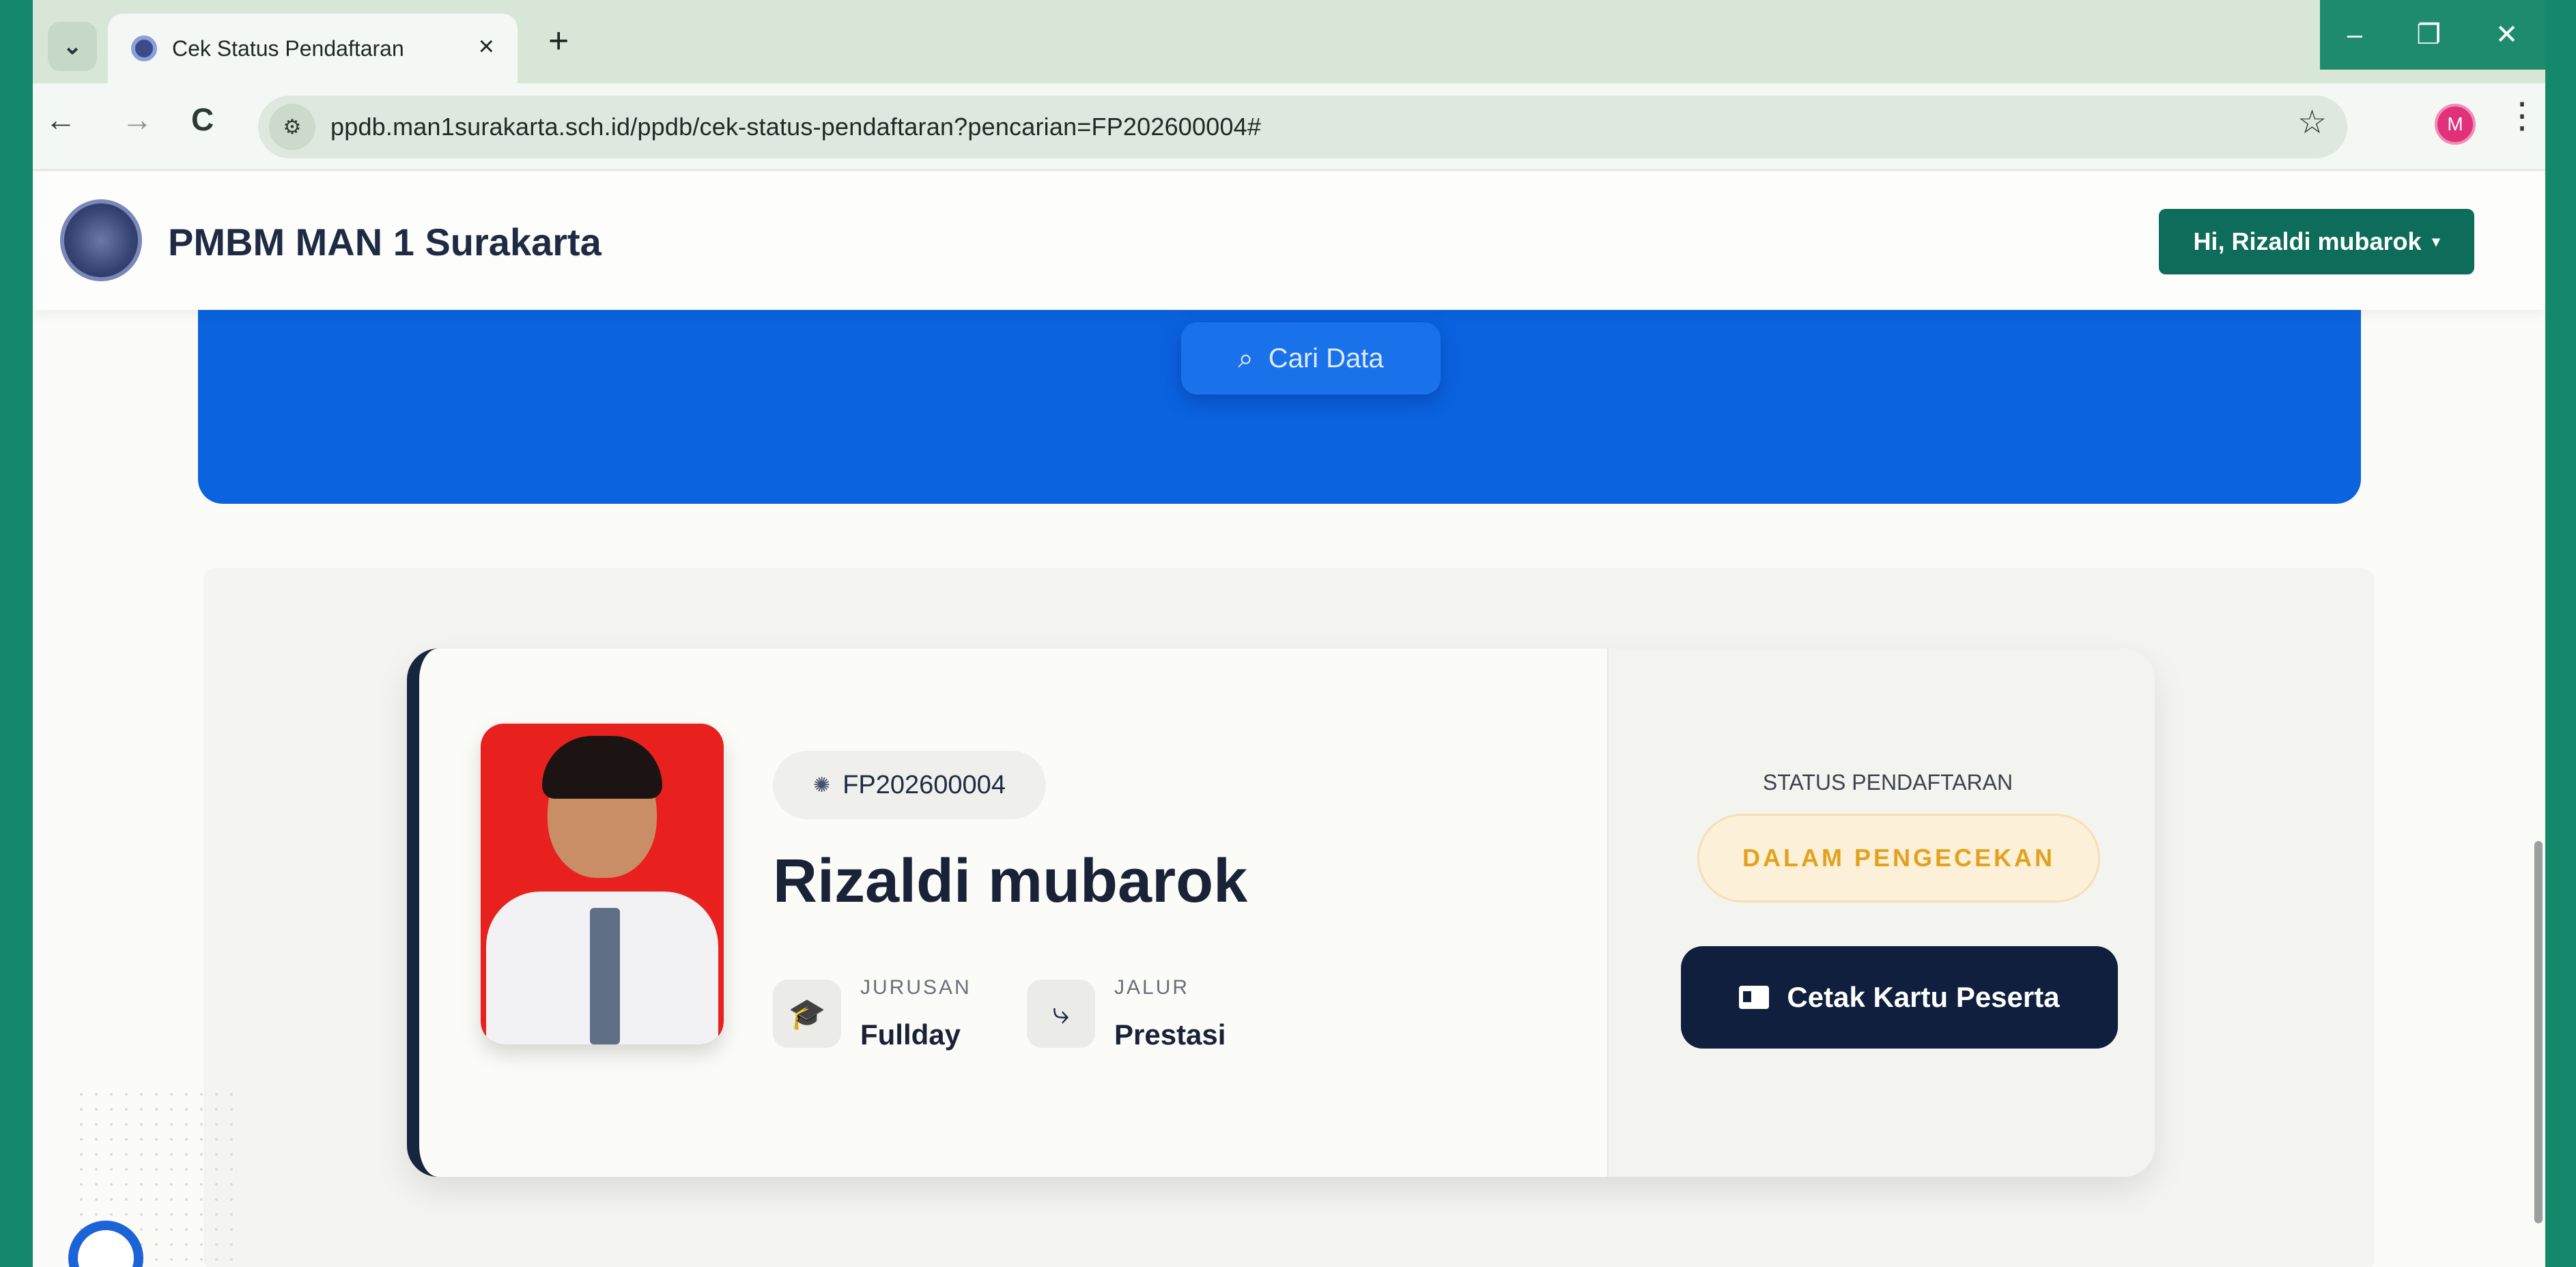  I want to click on browser-menu-icon: ⋮, so click(2522, 116).